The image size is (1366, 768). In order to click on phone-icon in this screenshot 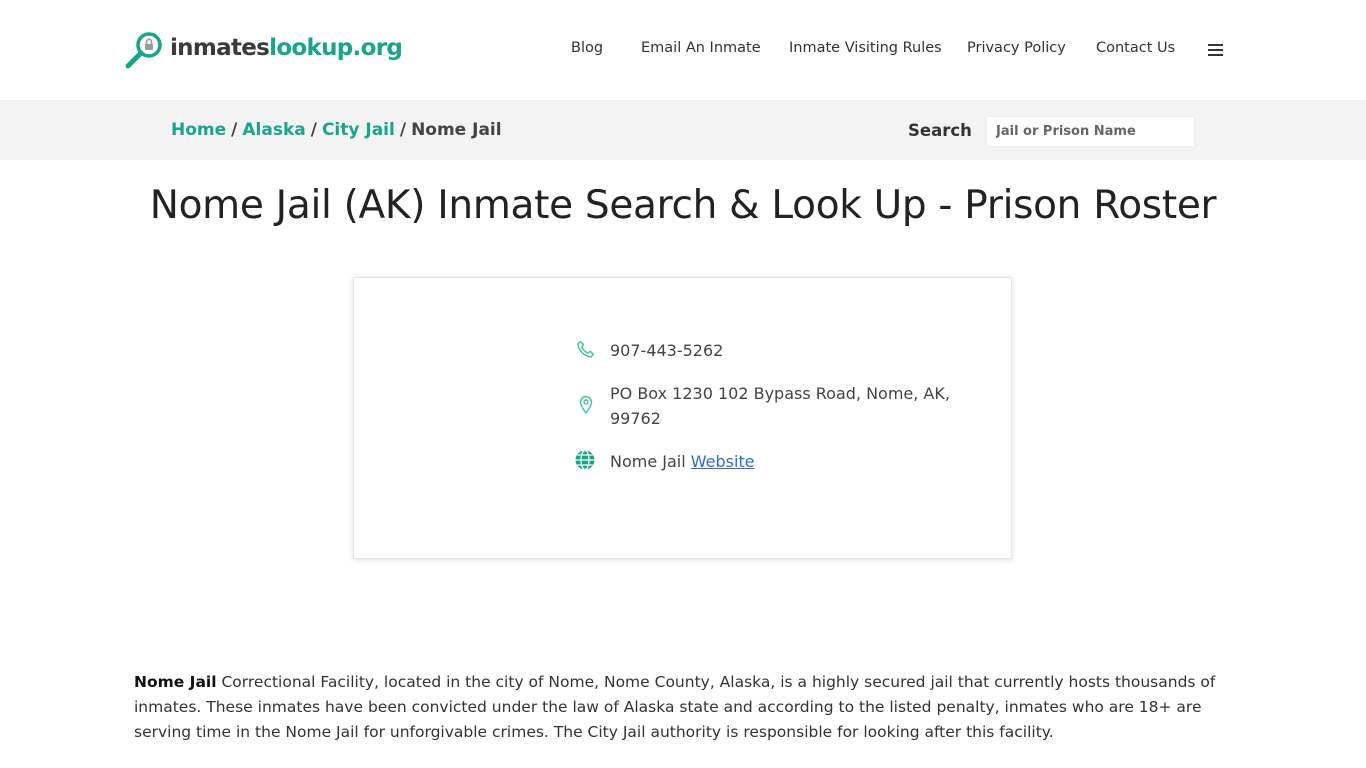, I will do `click(585, 349)`.